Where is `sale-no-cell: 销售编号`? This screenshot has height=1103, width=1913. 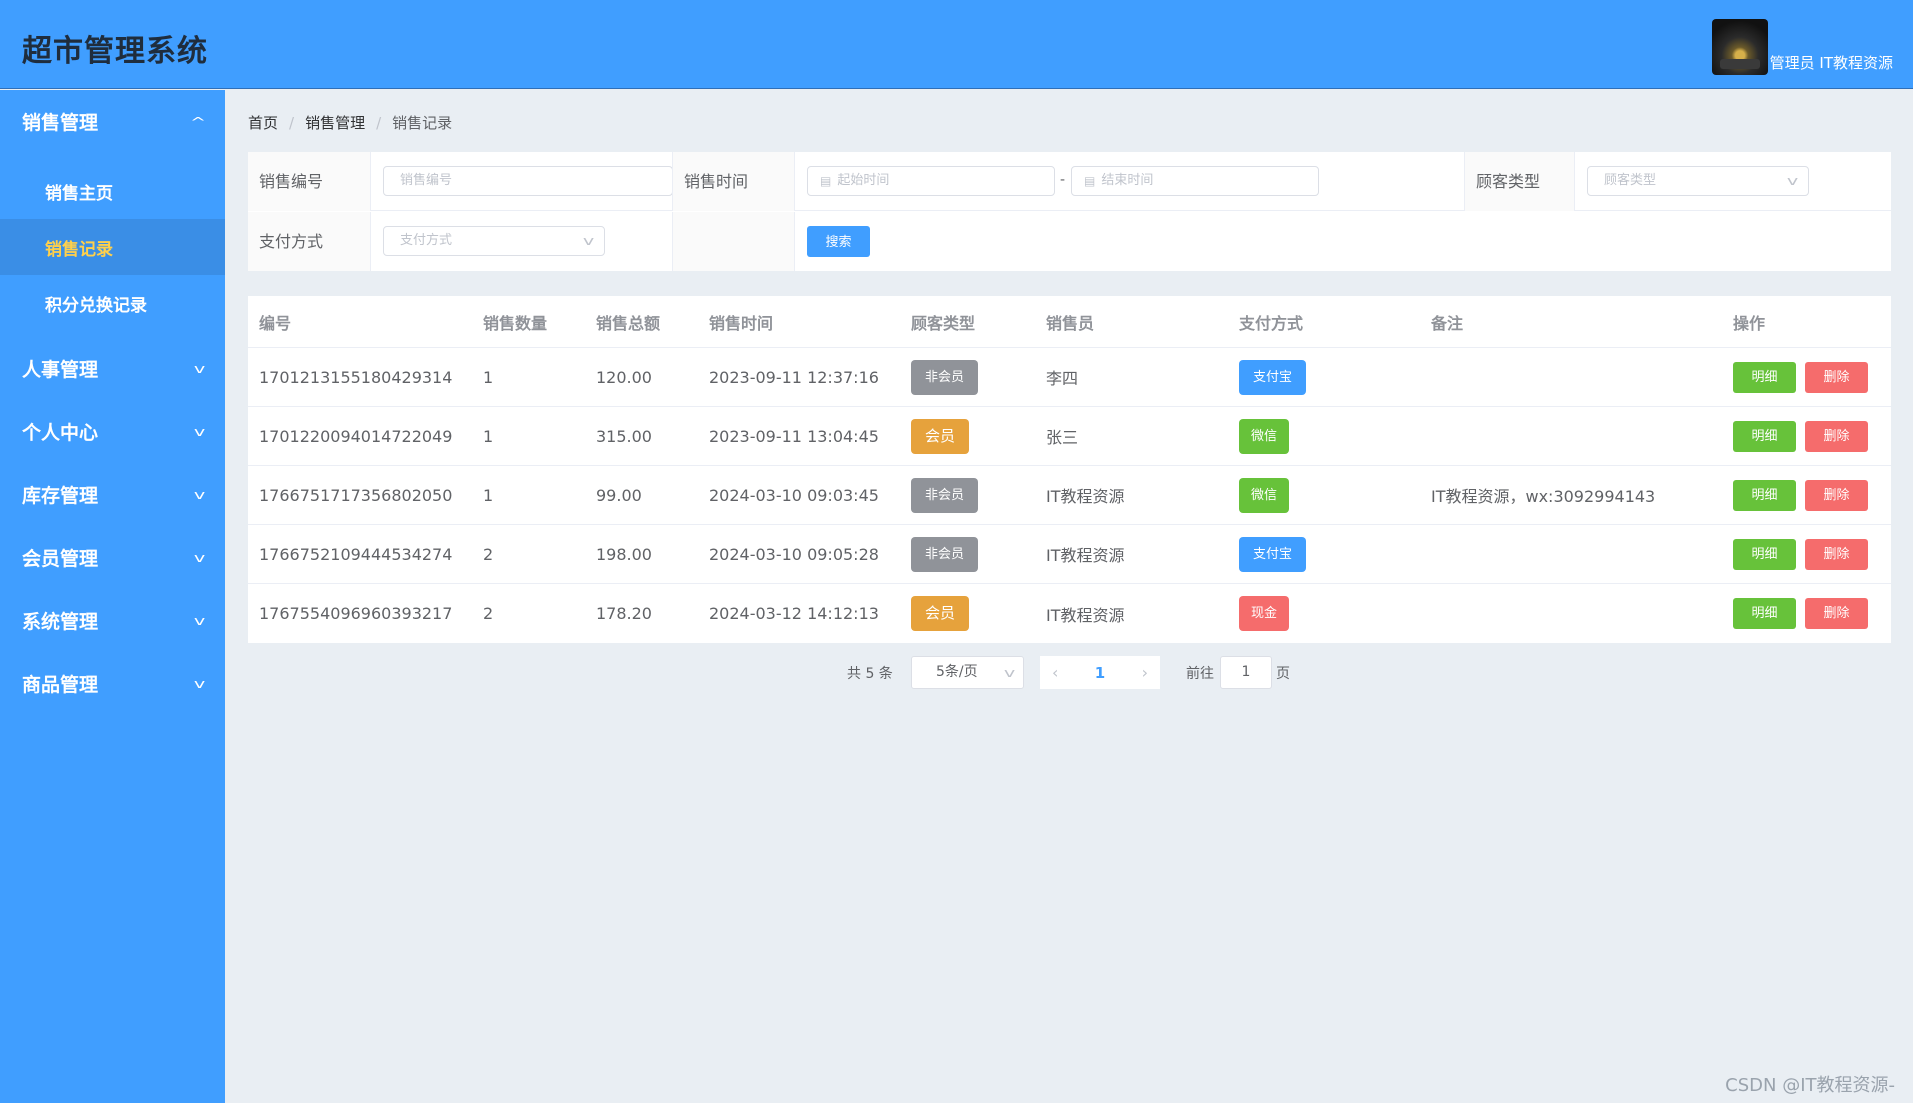
sale-no-cell: 销售编号 is located at coordinates (521, 181).